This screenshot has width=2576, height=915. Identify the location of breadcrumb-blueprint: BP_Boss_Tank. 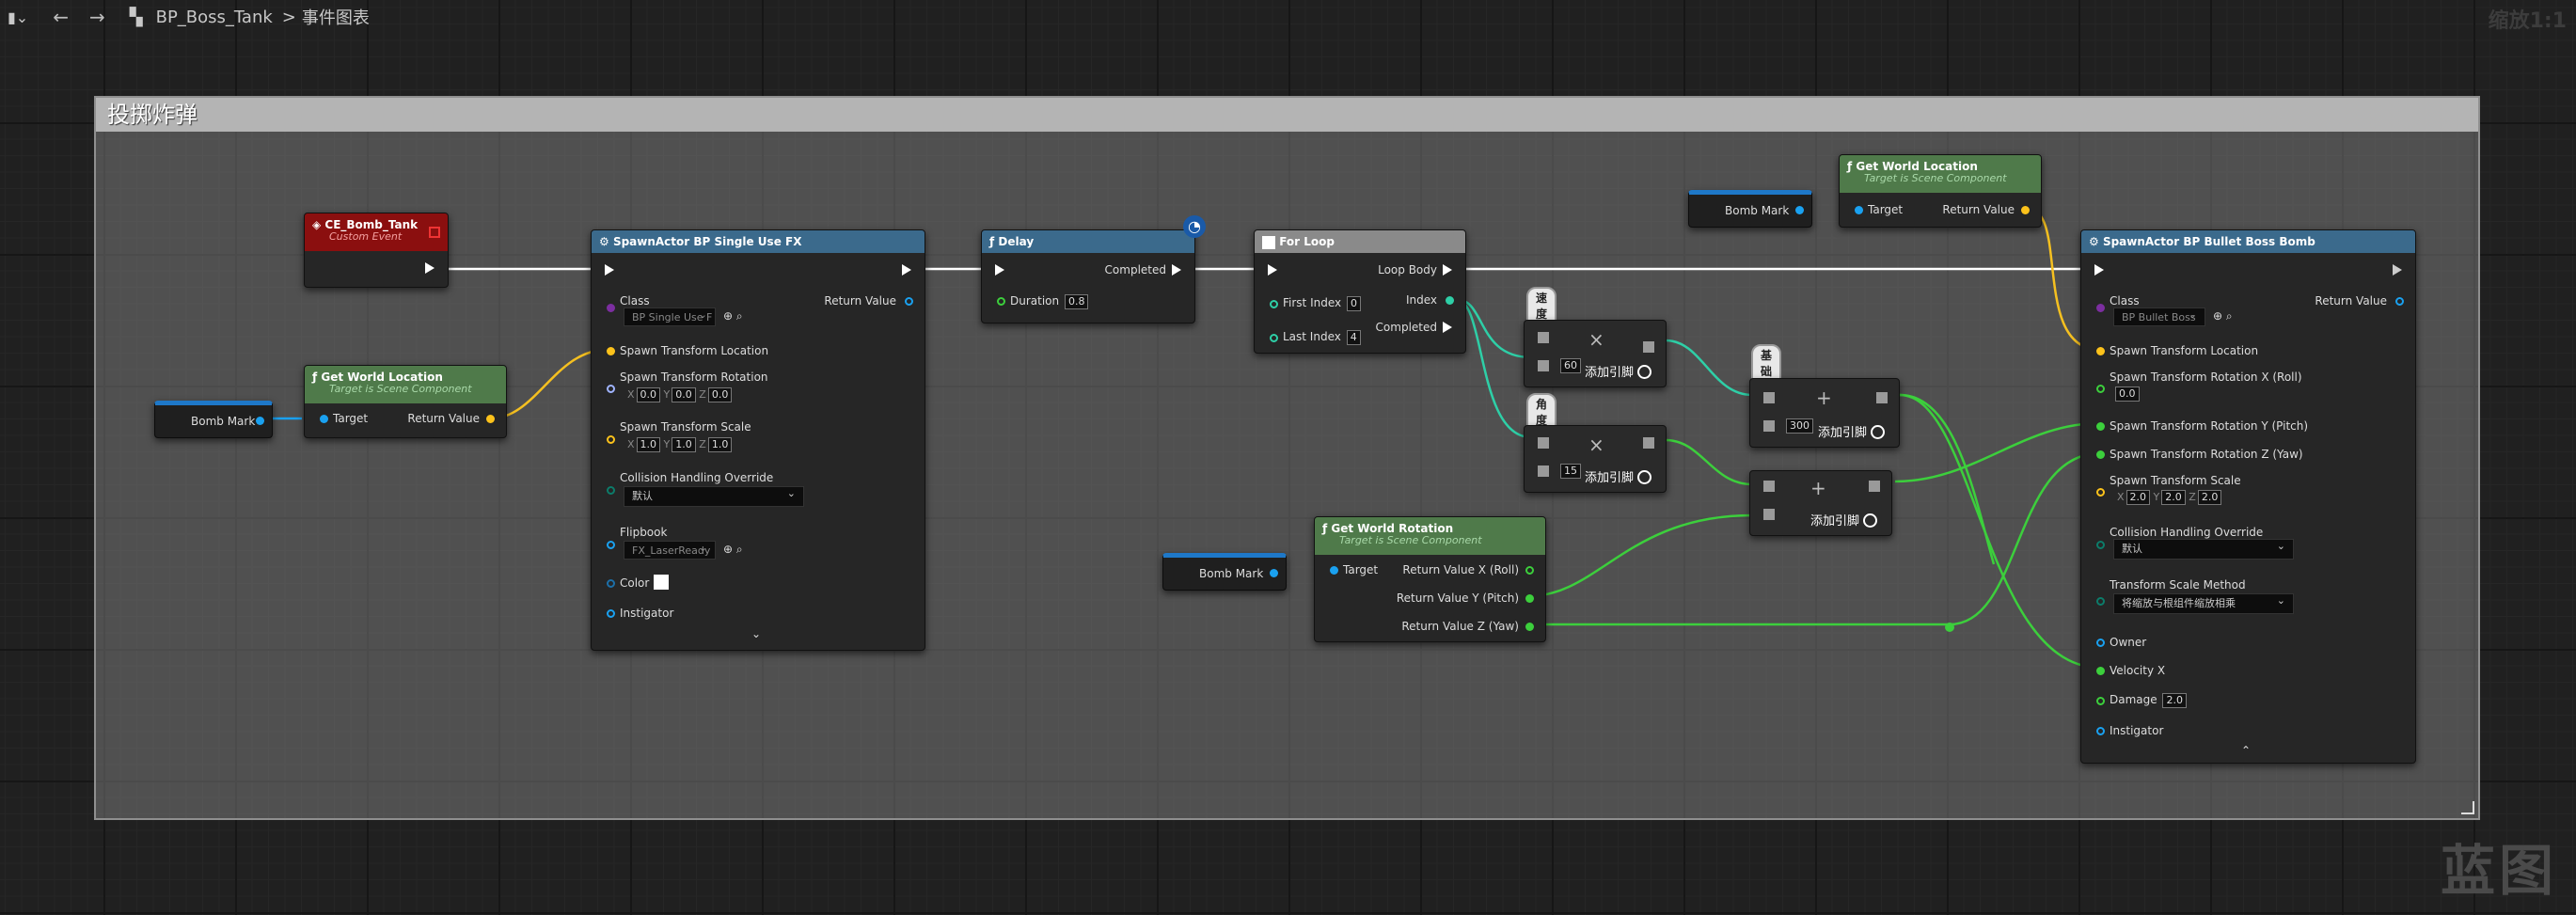
(214, 17).